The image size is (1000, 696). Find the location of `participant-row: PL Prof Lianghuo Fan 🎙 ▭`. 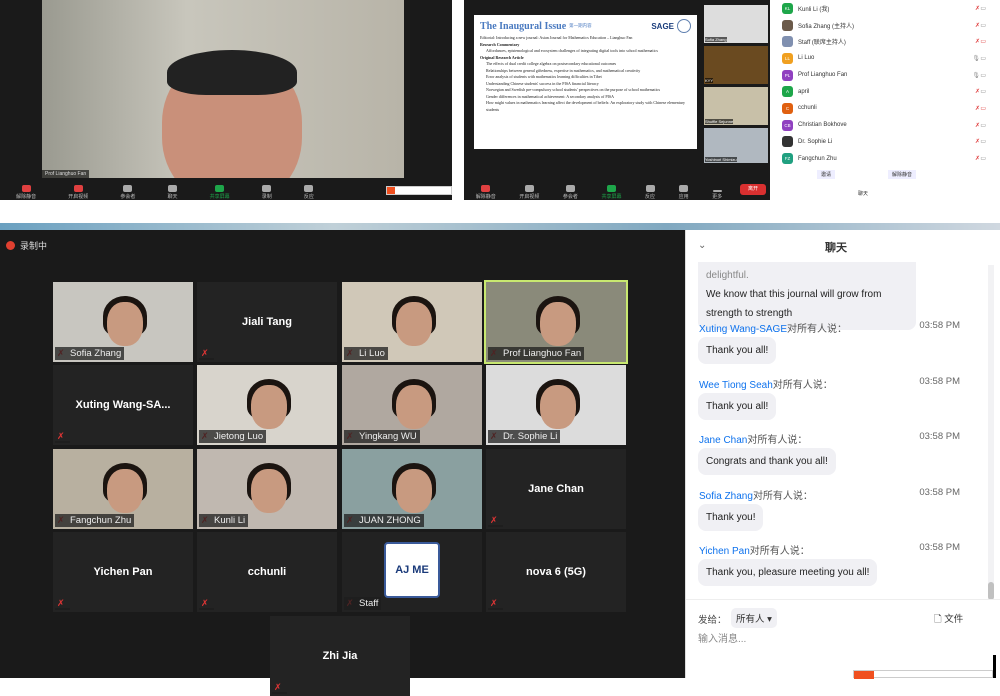

participant-row: PL Prof Lianghuo Fan 🎙 ▭ is located at coordinates (886, 75).